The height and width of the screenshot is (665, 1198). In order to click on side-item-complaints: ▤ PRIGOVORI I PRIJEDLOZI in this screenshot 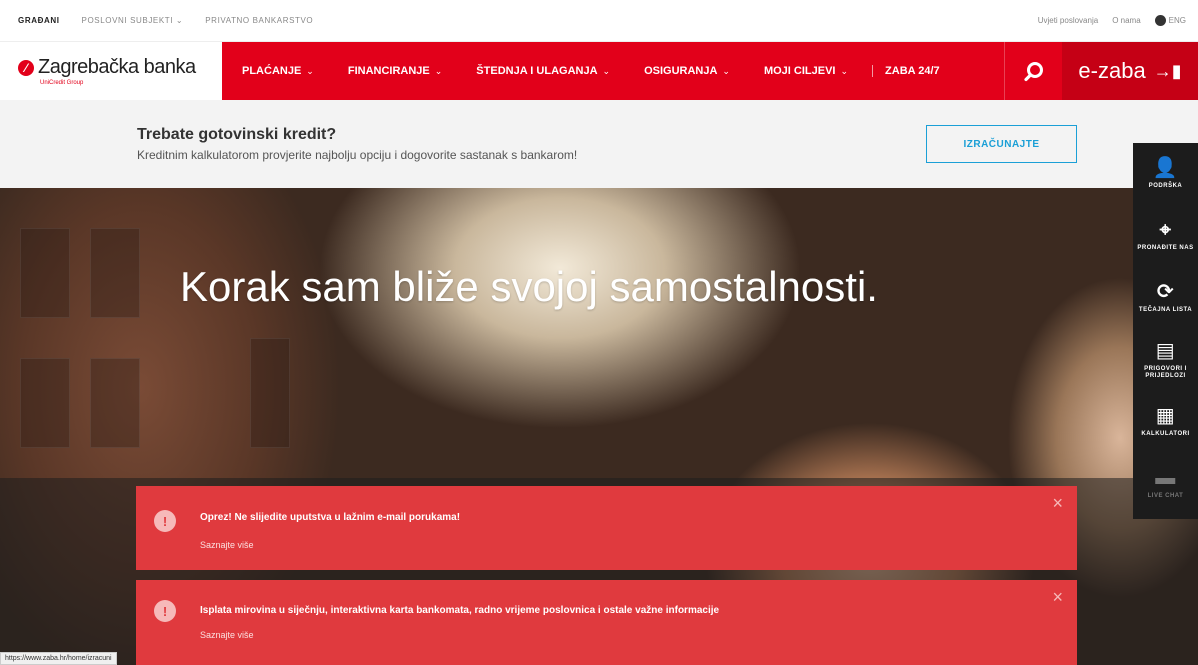, I will do `click(1165, 360)`.